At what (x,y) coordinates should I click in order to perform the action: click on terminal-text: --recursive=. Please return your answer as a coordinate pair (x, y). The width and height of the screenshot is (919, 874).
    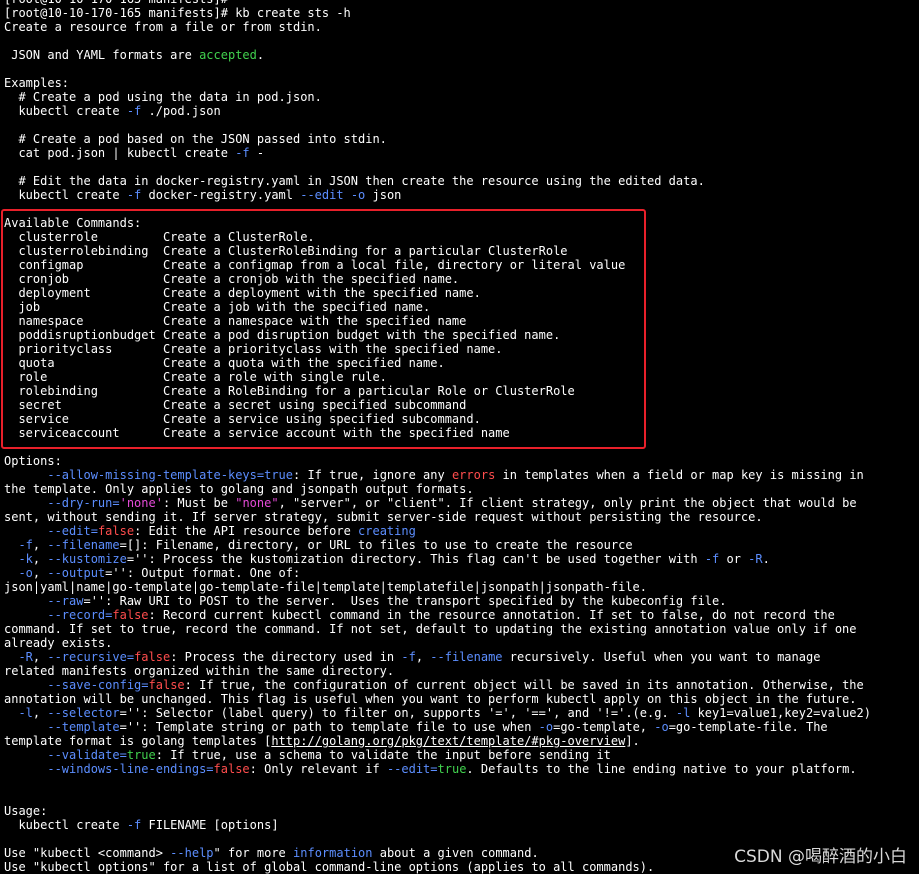
    Looking at the image, I should click on (91, 657).